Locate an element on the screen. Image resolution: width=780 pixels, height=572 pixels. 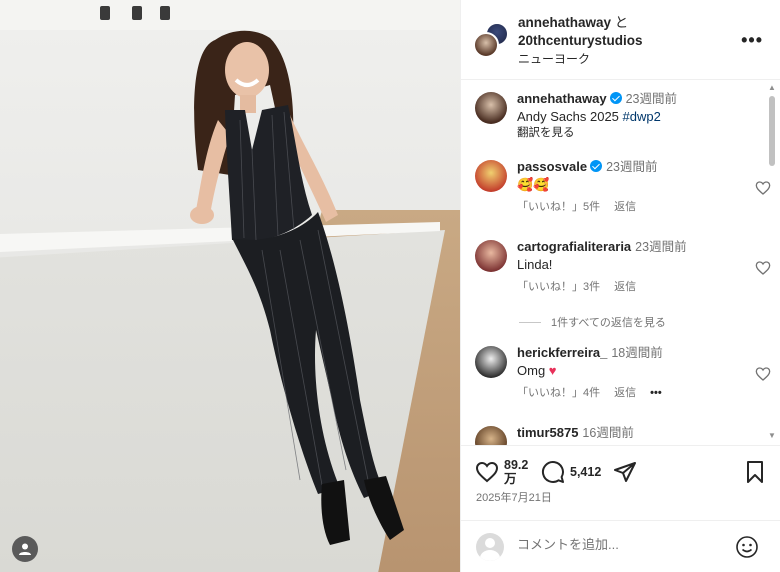
post-actions: 89.2 万 5,412 2025年7月21日 is located at coordinates (620, 480).